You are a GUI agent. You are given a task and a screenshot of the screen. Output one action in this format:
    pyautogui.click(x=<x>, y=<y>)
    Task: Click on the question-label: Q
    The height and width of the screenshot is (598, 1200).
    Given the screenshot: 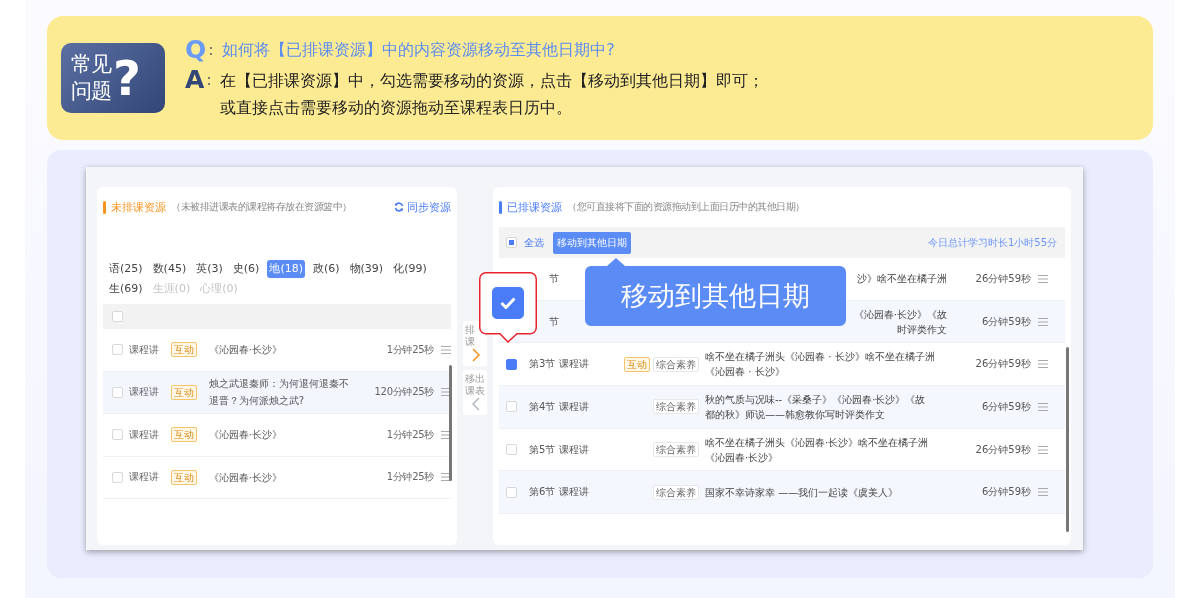 What is the action you would take?
    pyautogui.click(x=196, y=50)
    